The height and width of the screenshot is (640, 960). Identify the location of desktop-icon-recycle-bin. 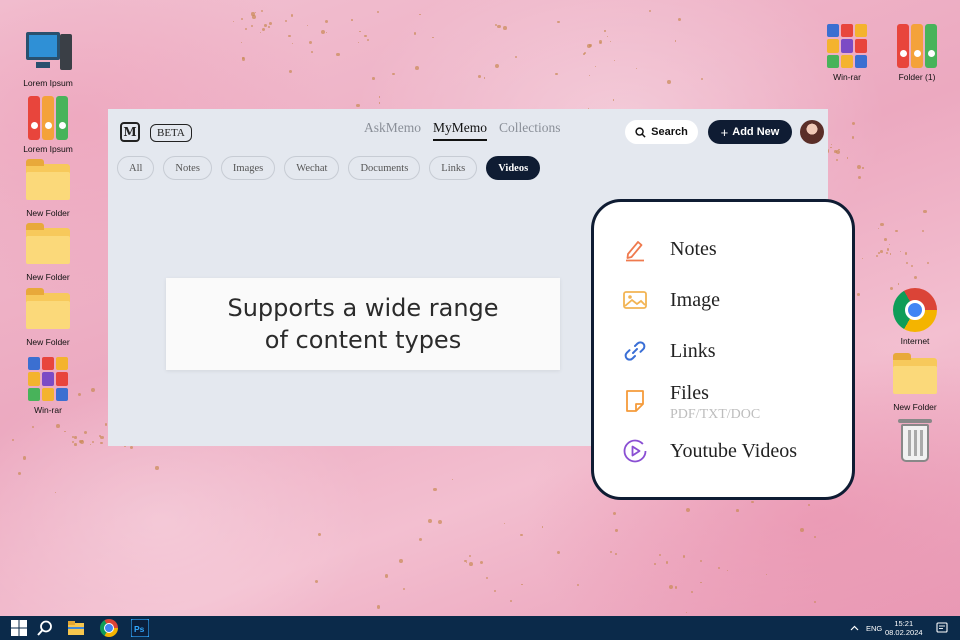
(915, 442).